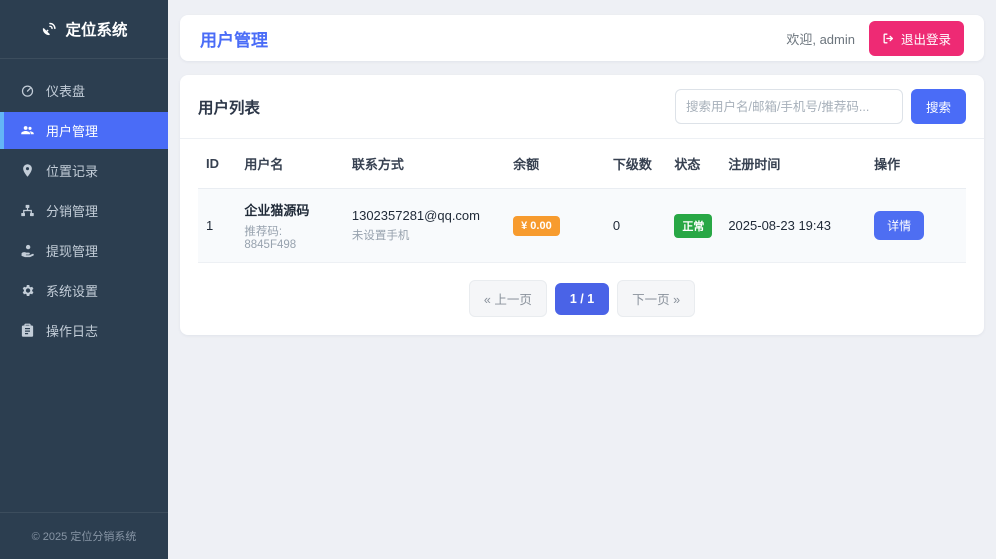 Image resolution: width=996 pixels, height=559 pixels. I want to click on detail-button: 详情, so click(899, 225).